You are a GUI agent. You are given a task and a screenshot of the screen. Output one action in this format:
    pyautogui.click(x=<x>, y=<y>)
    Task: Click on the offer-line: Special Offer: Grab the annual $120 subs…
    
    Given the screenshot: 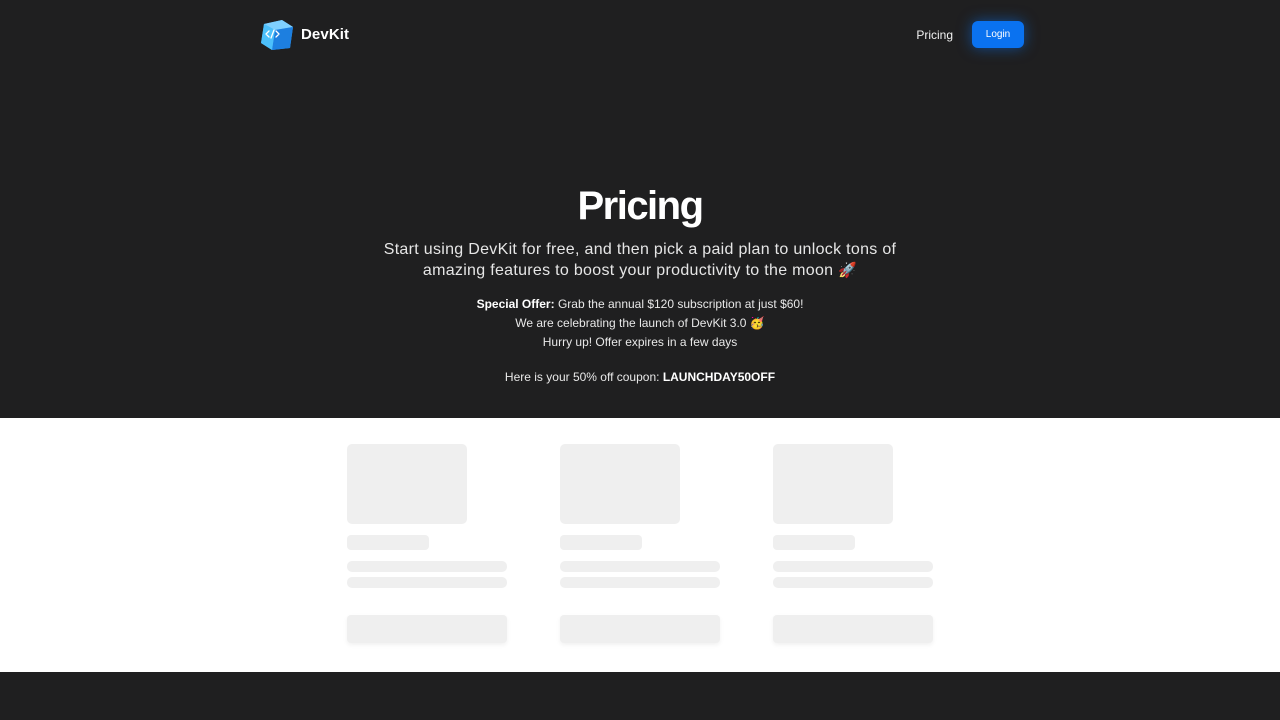 What is the action you would take?
    pyautogui.click(x=640, y=304)
    